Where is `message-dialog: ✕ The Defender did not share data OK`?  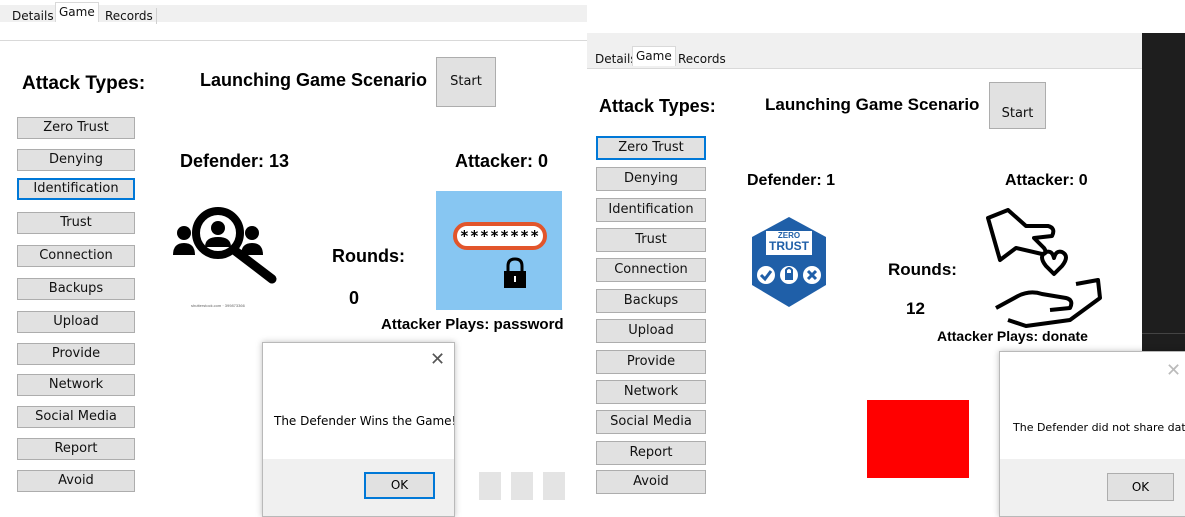
message-dialog: ✕ The Defender did not share data OK is located at coordinates (1092, 434).